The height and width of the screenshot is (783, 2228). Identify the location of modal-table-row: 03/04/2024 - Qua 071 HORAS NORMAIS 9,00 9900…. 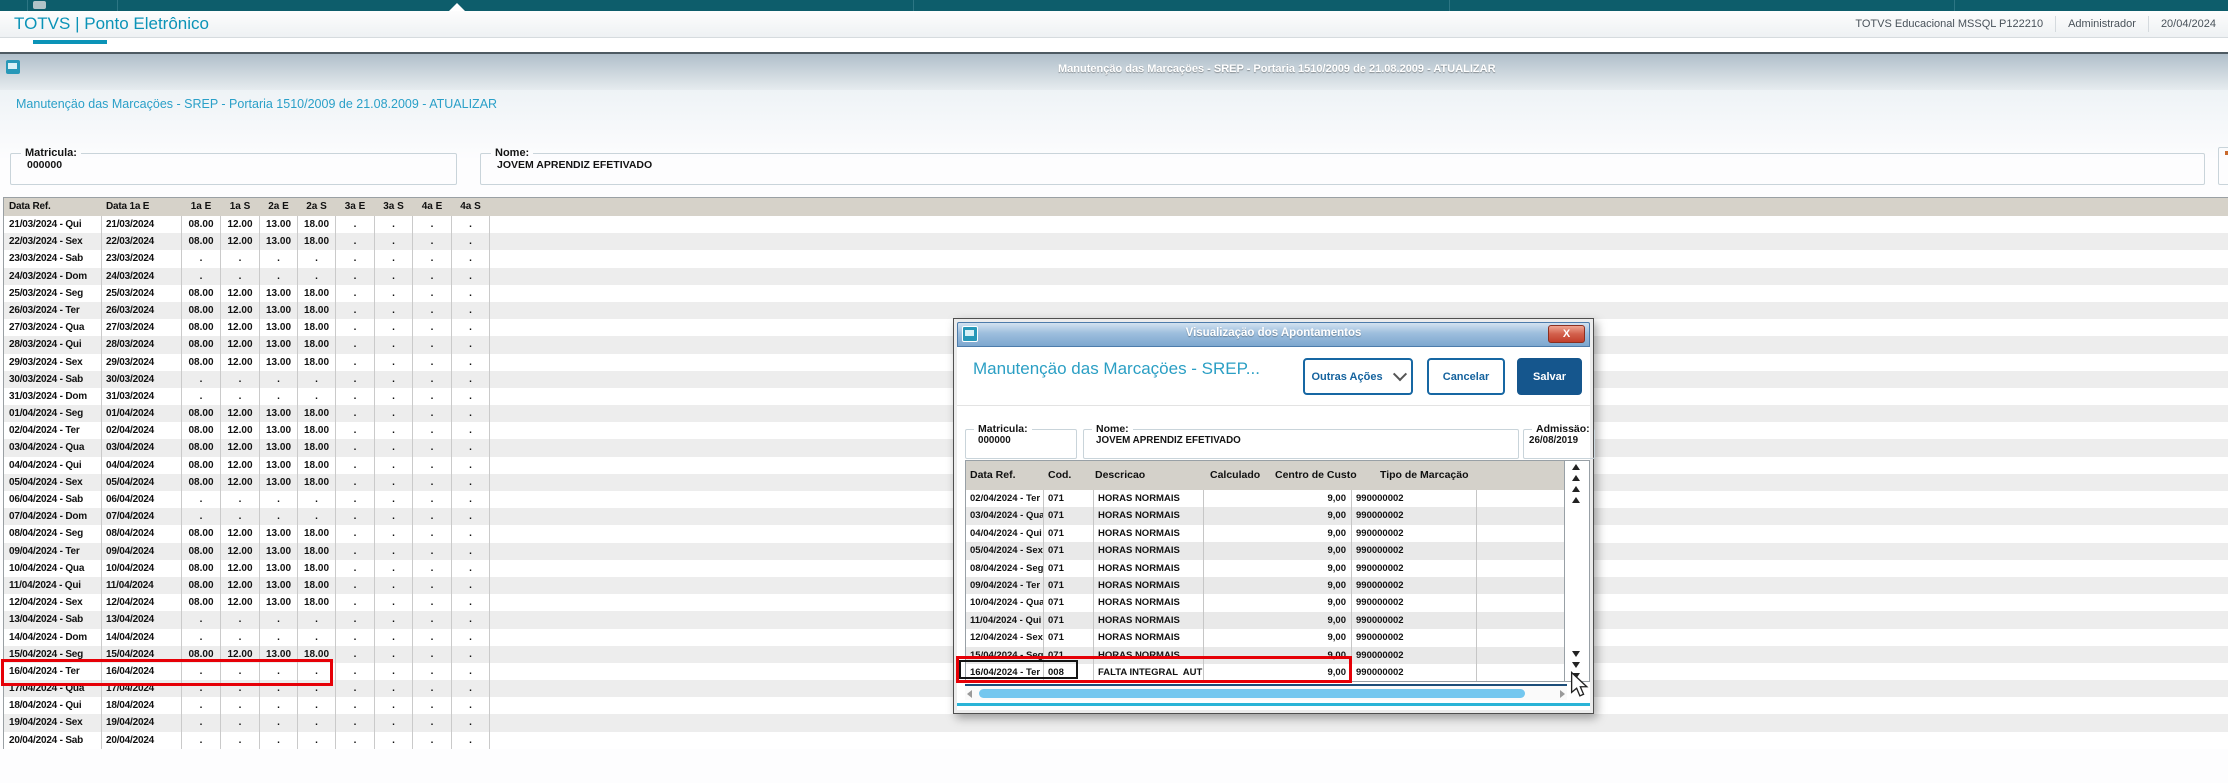
(1265, 516).